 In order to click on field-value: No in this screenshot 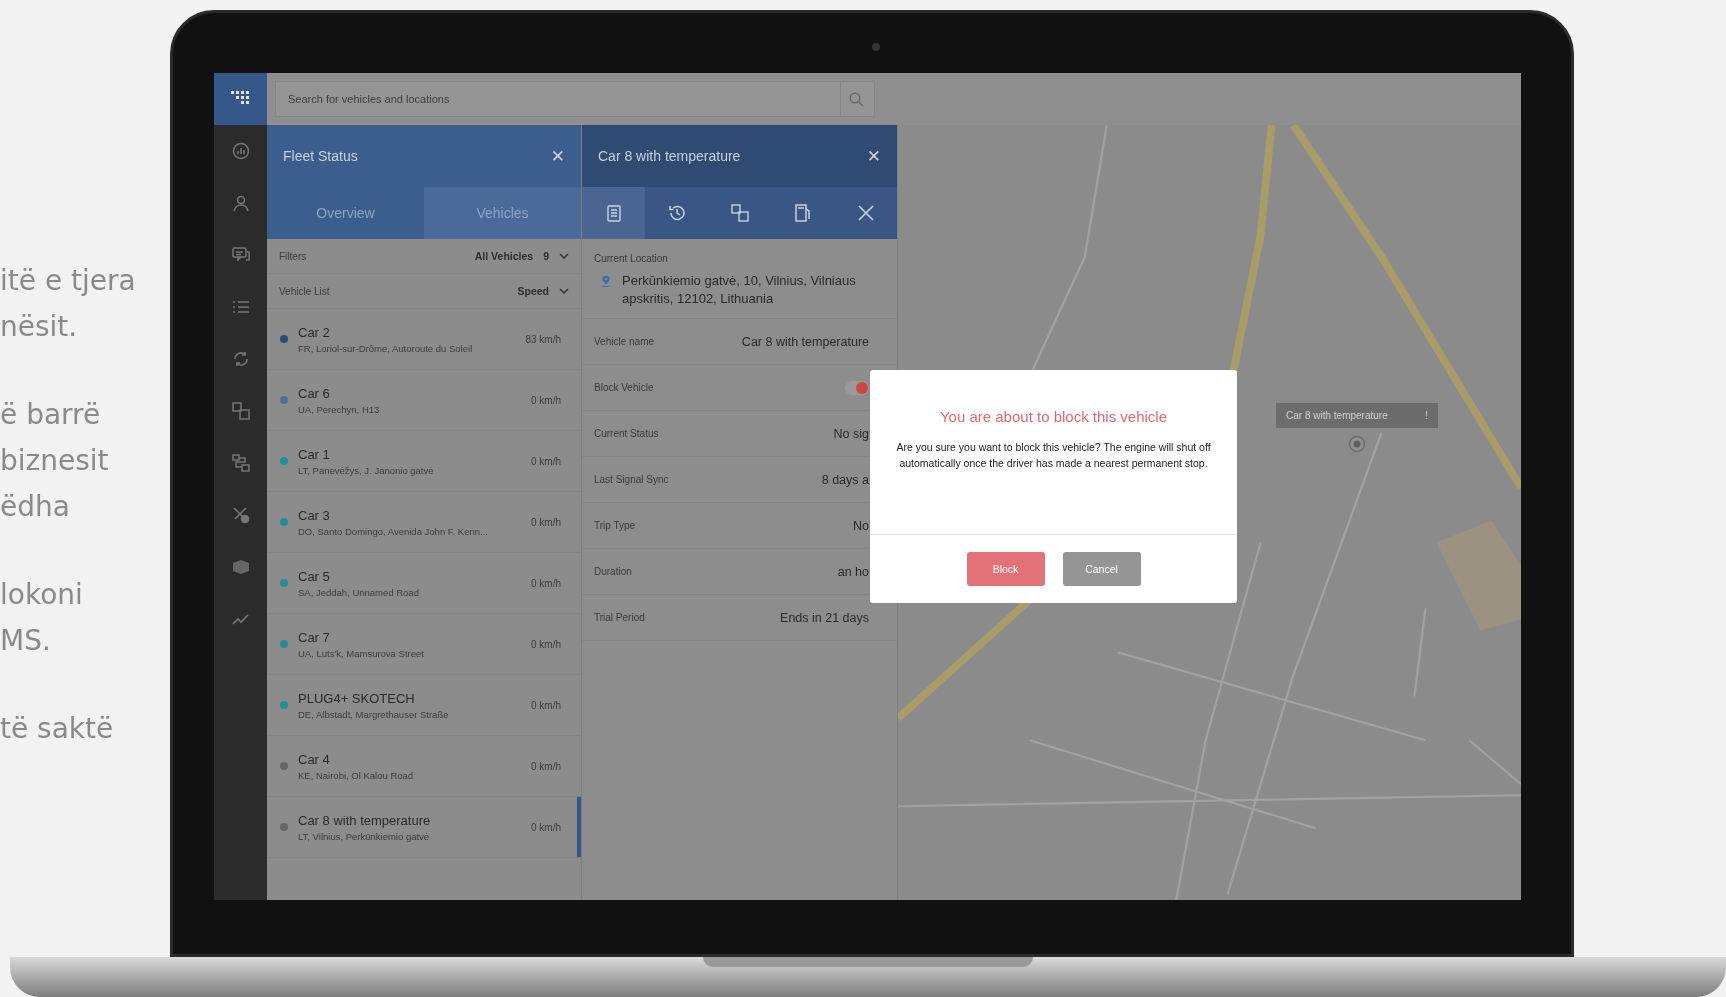, I will do `click(861, 525)`.